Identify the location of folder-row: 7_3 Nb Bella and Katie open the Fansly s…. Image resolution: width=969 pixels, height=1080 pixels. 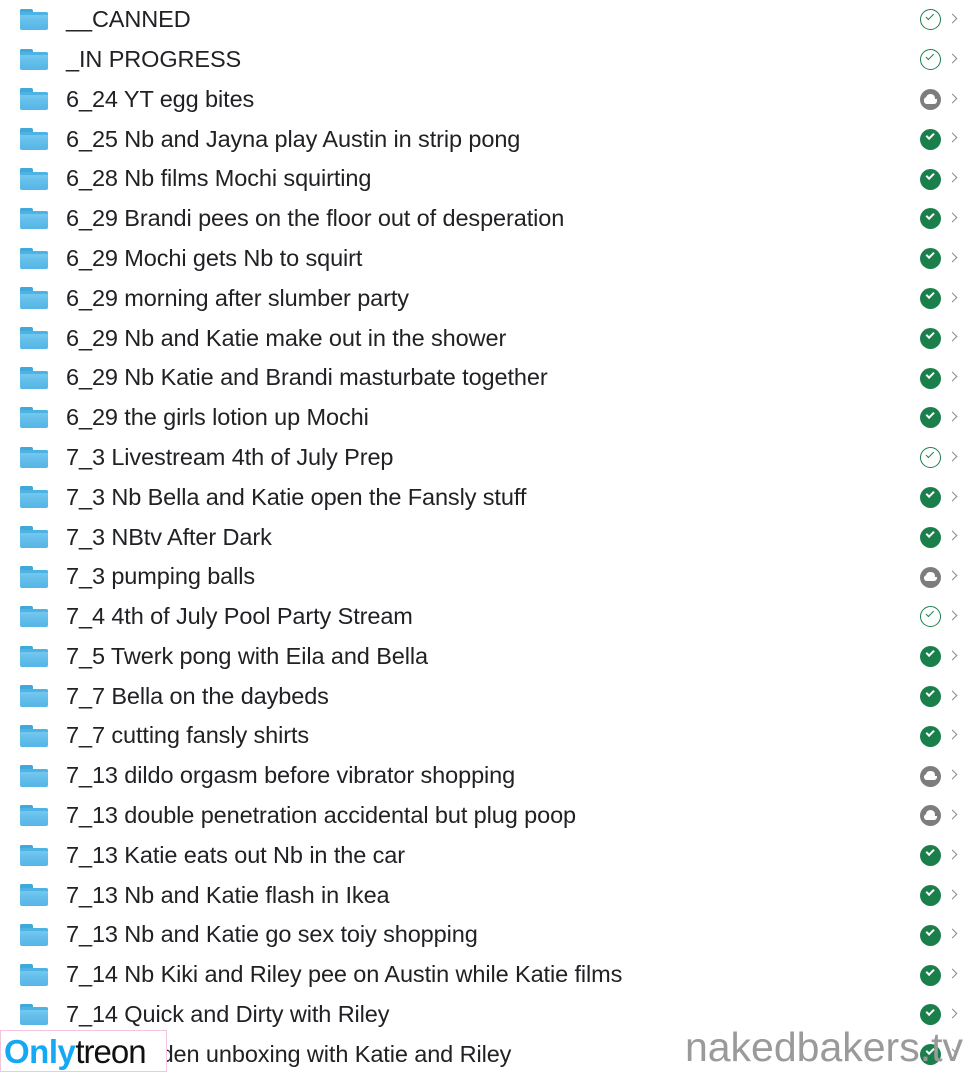
(484, 498).